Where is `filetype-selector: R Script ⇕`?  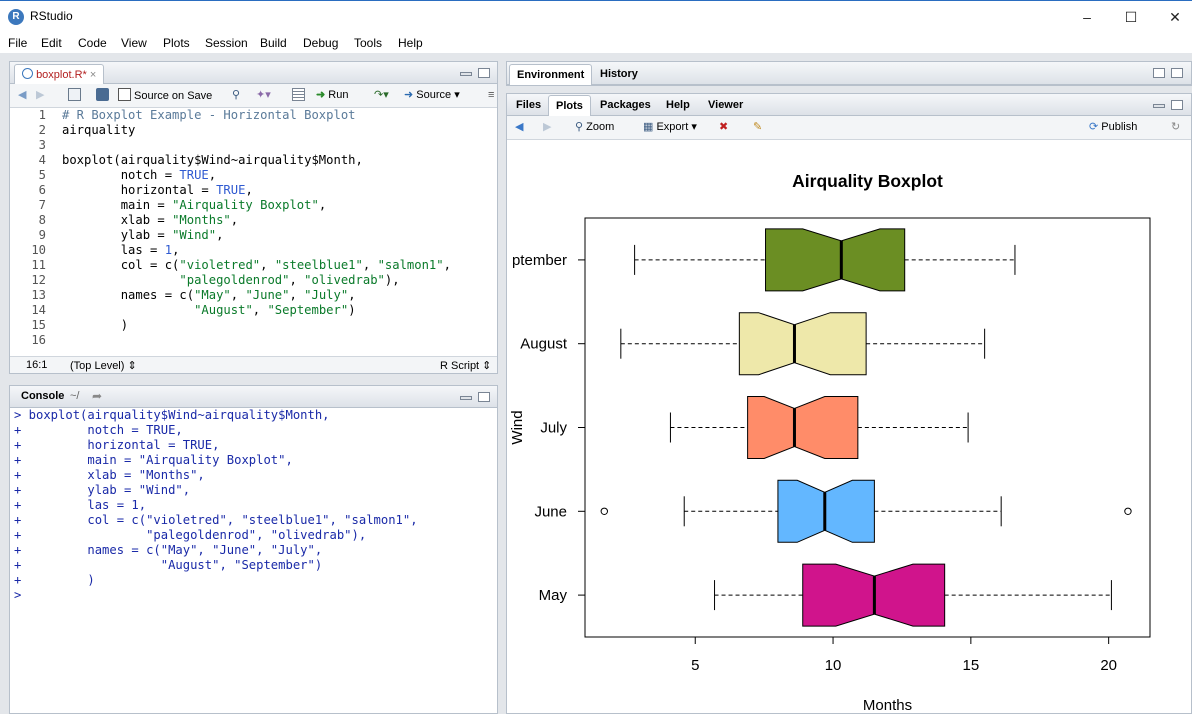 filetype-selector: R Script ⇕ is located at coordinates (465, 365).